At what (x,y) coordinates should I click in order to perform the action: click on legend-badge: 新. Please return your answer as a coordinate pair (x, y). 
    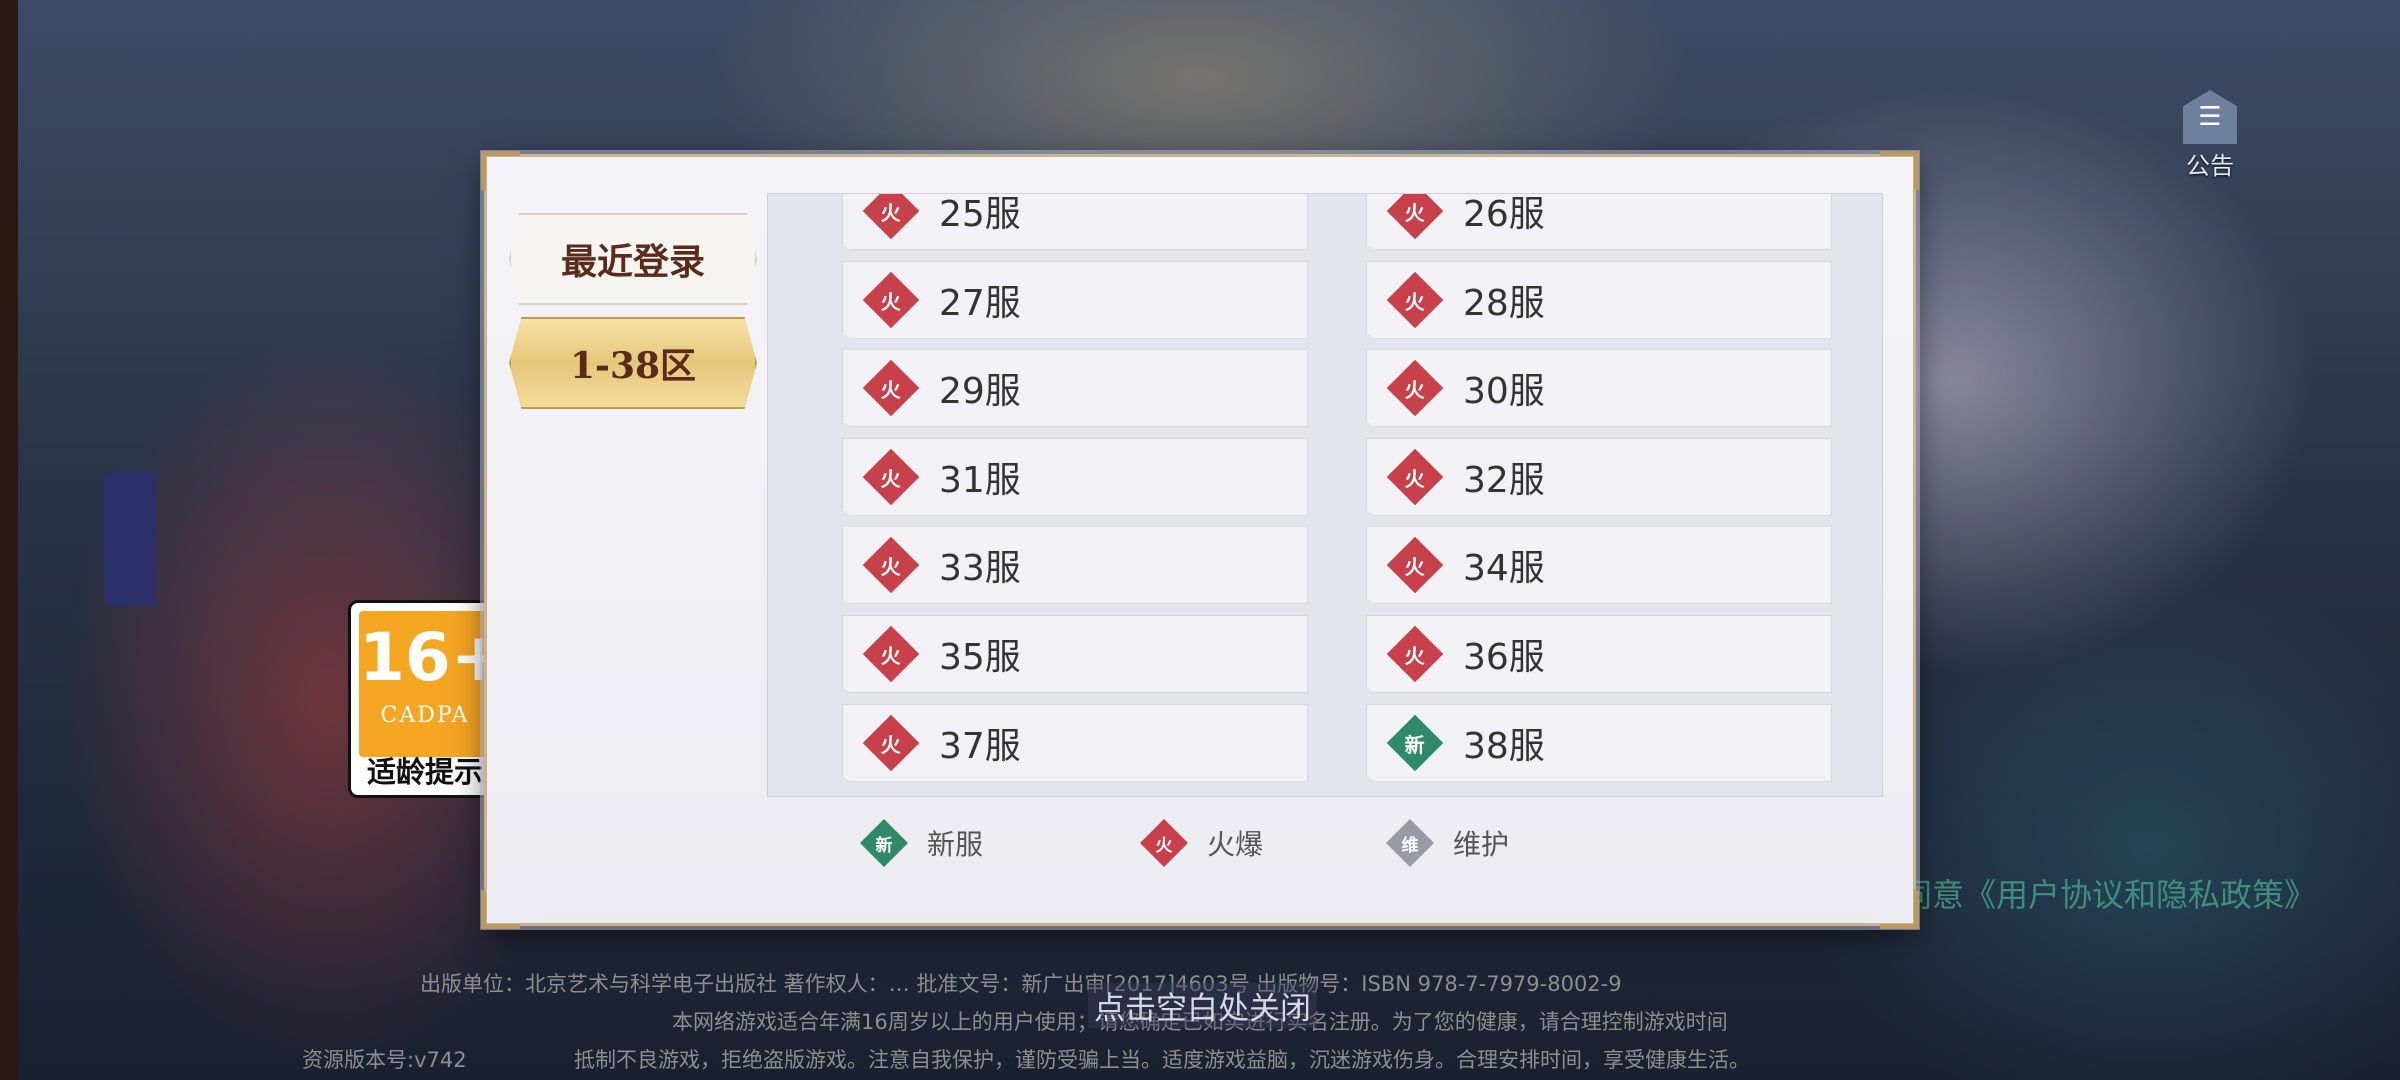
    Looking at the image, I should click on (884, 845).